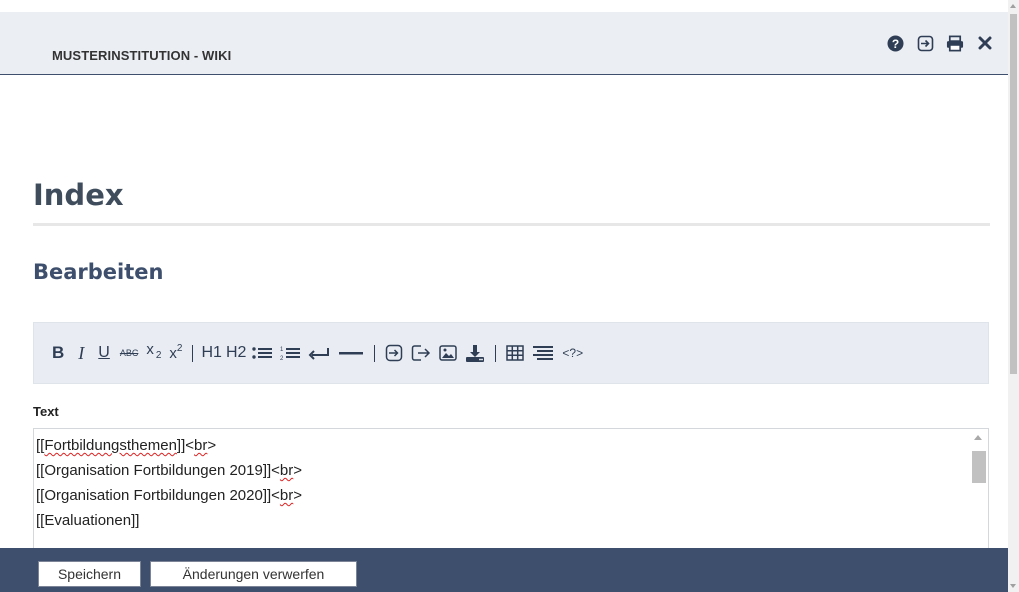 The width and height of the screenshot is (1019, 592). Describe the element at coordinates (81, 353) in the screenshot. I see `italic-button: I` at that location.